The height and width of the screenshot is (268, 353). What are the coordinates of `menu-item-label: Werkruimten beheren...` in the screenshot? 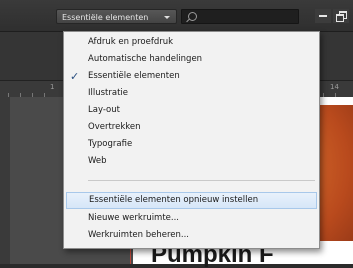 It's located at (138, 235).